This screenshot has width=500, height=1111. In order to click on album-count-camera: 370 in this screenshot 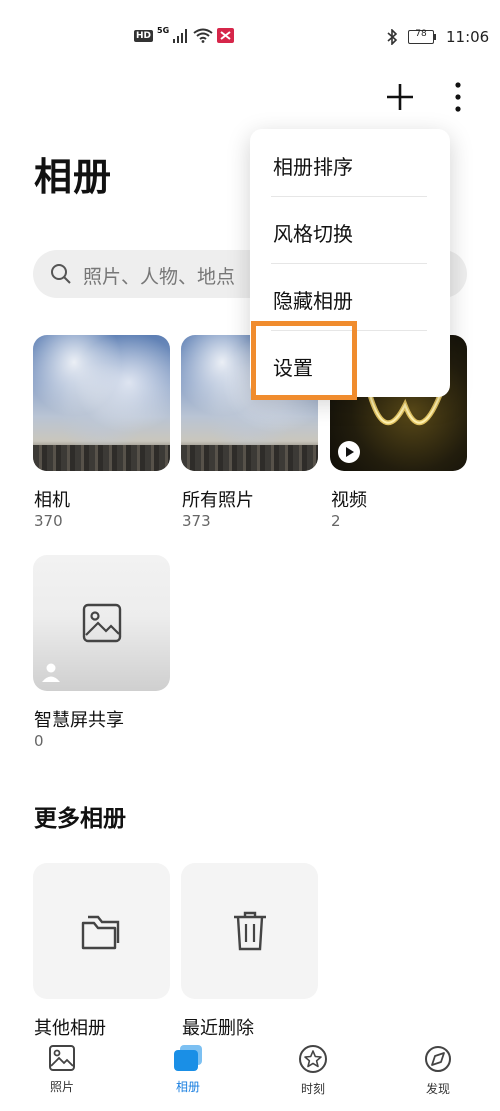, I will do `click(48, 521)`.